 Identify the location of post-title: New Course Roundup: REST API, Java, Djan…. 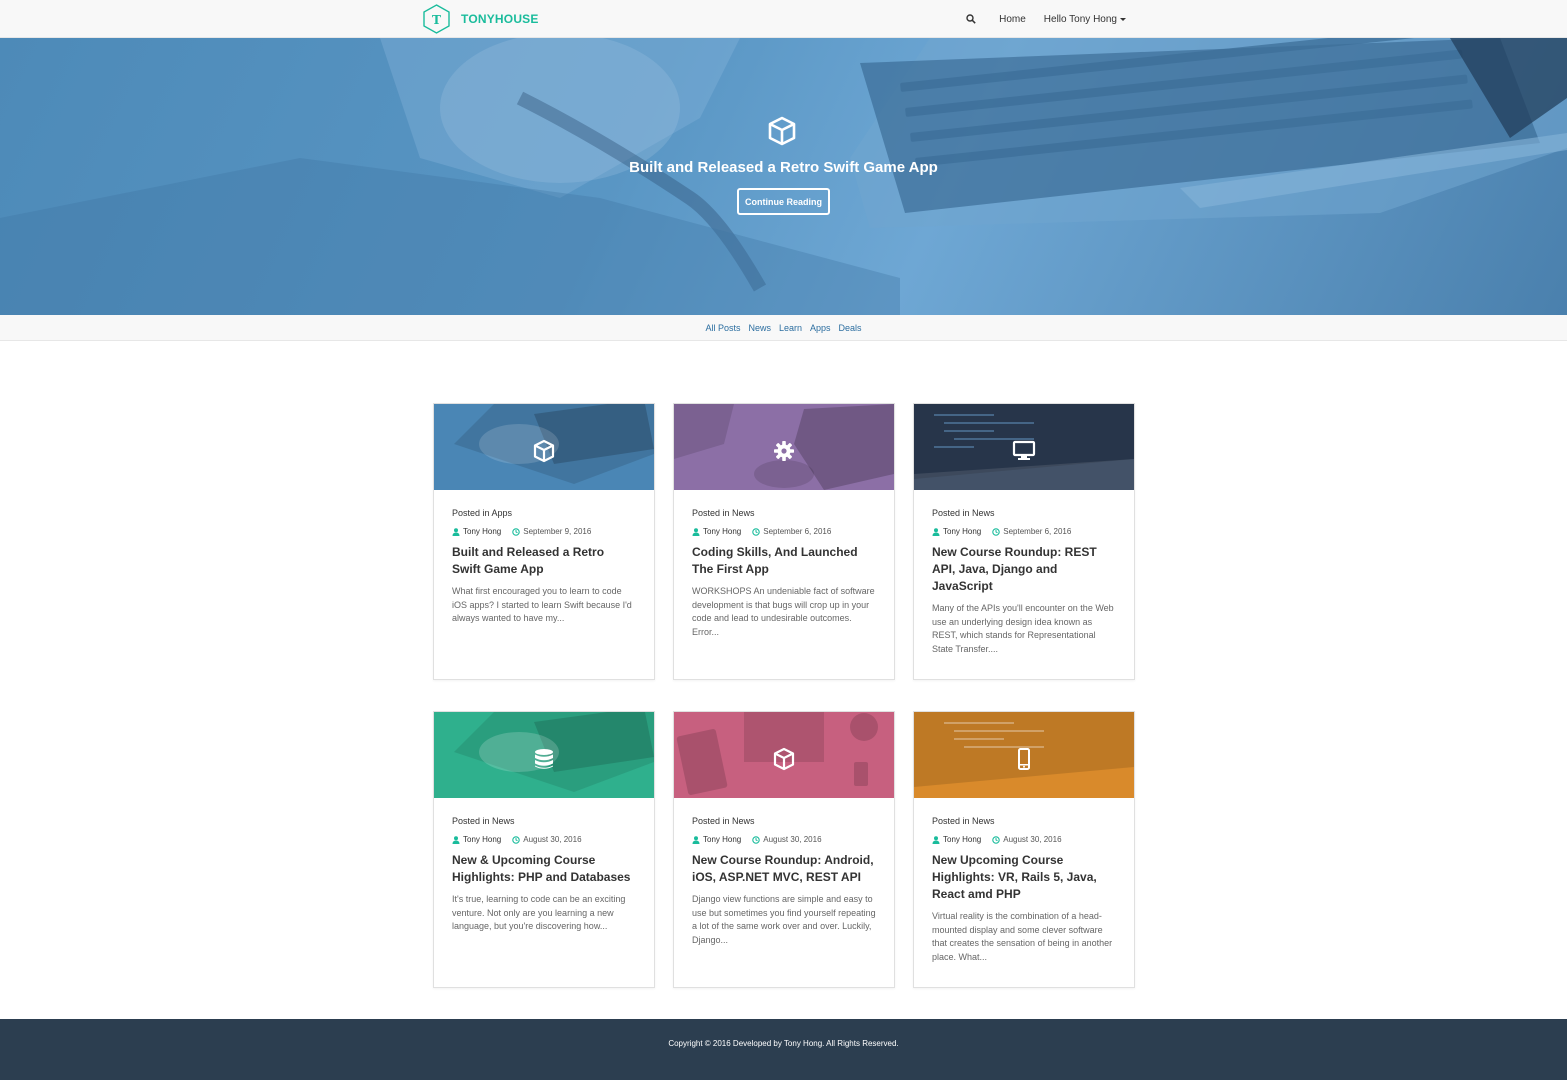
(1024, 569).